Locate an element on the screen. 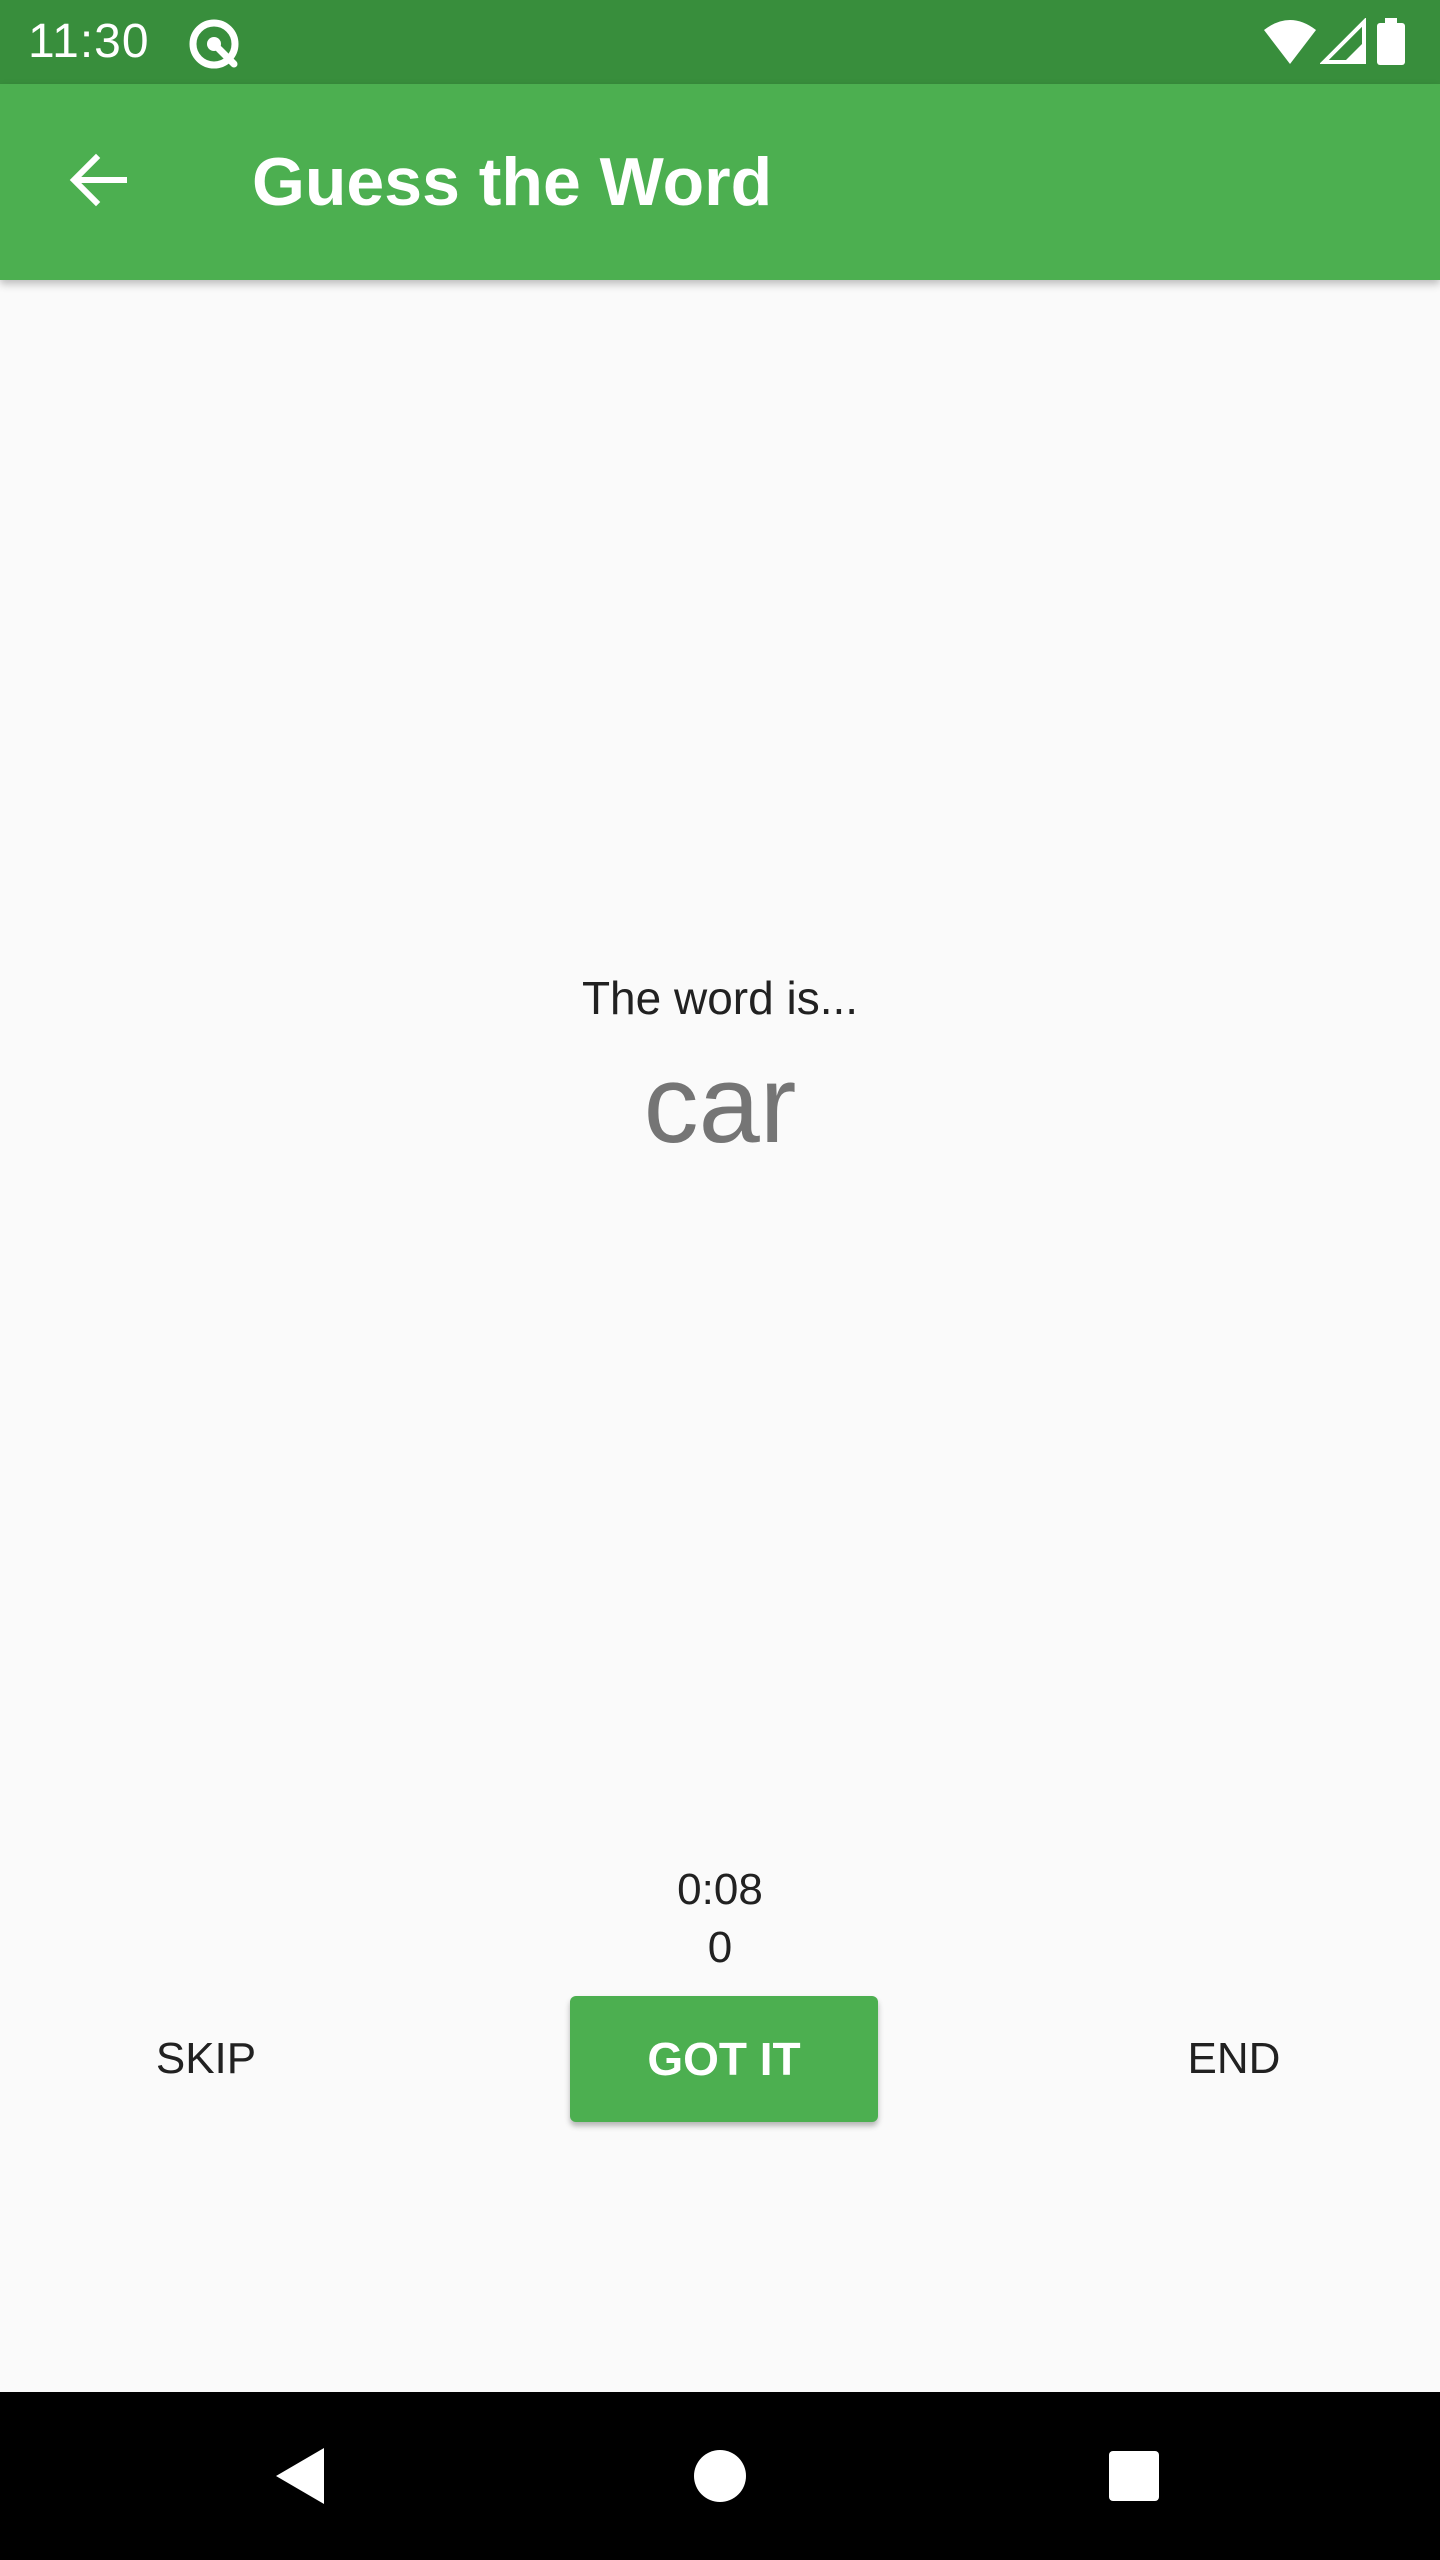  timer-display: 0:08 is located at coordinates (720, 1889).